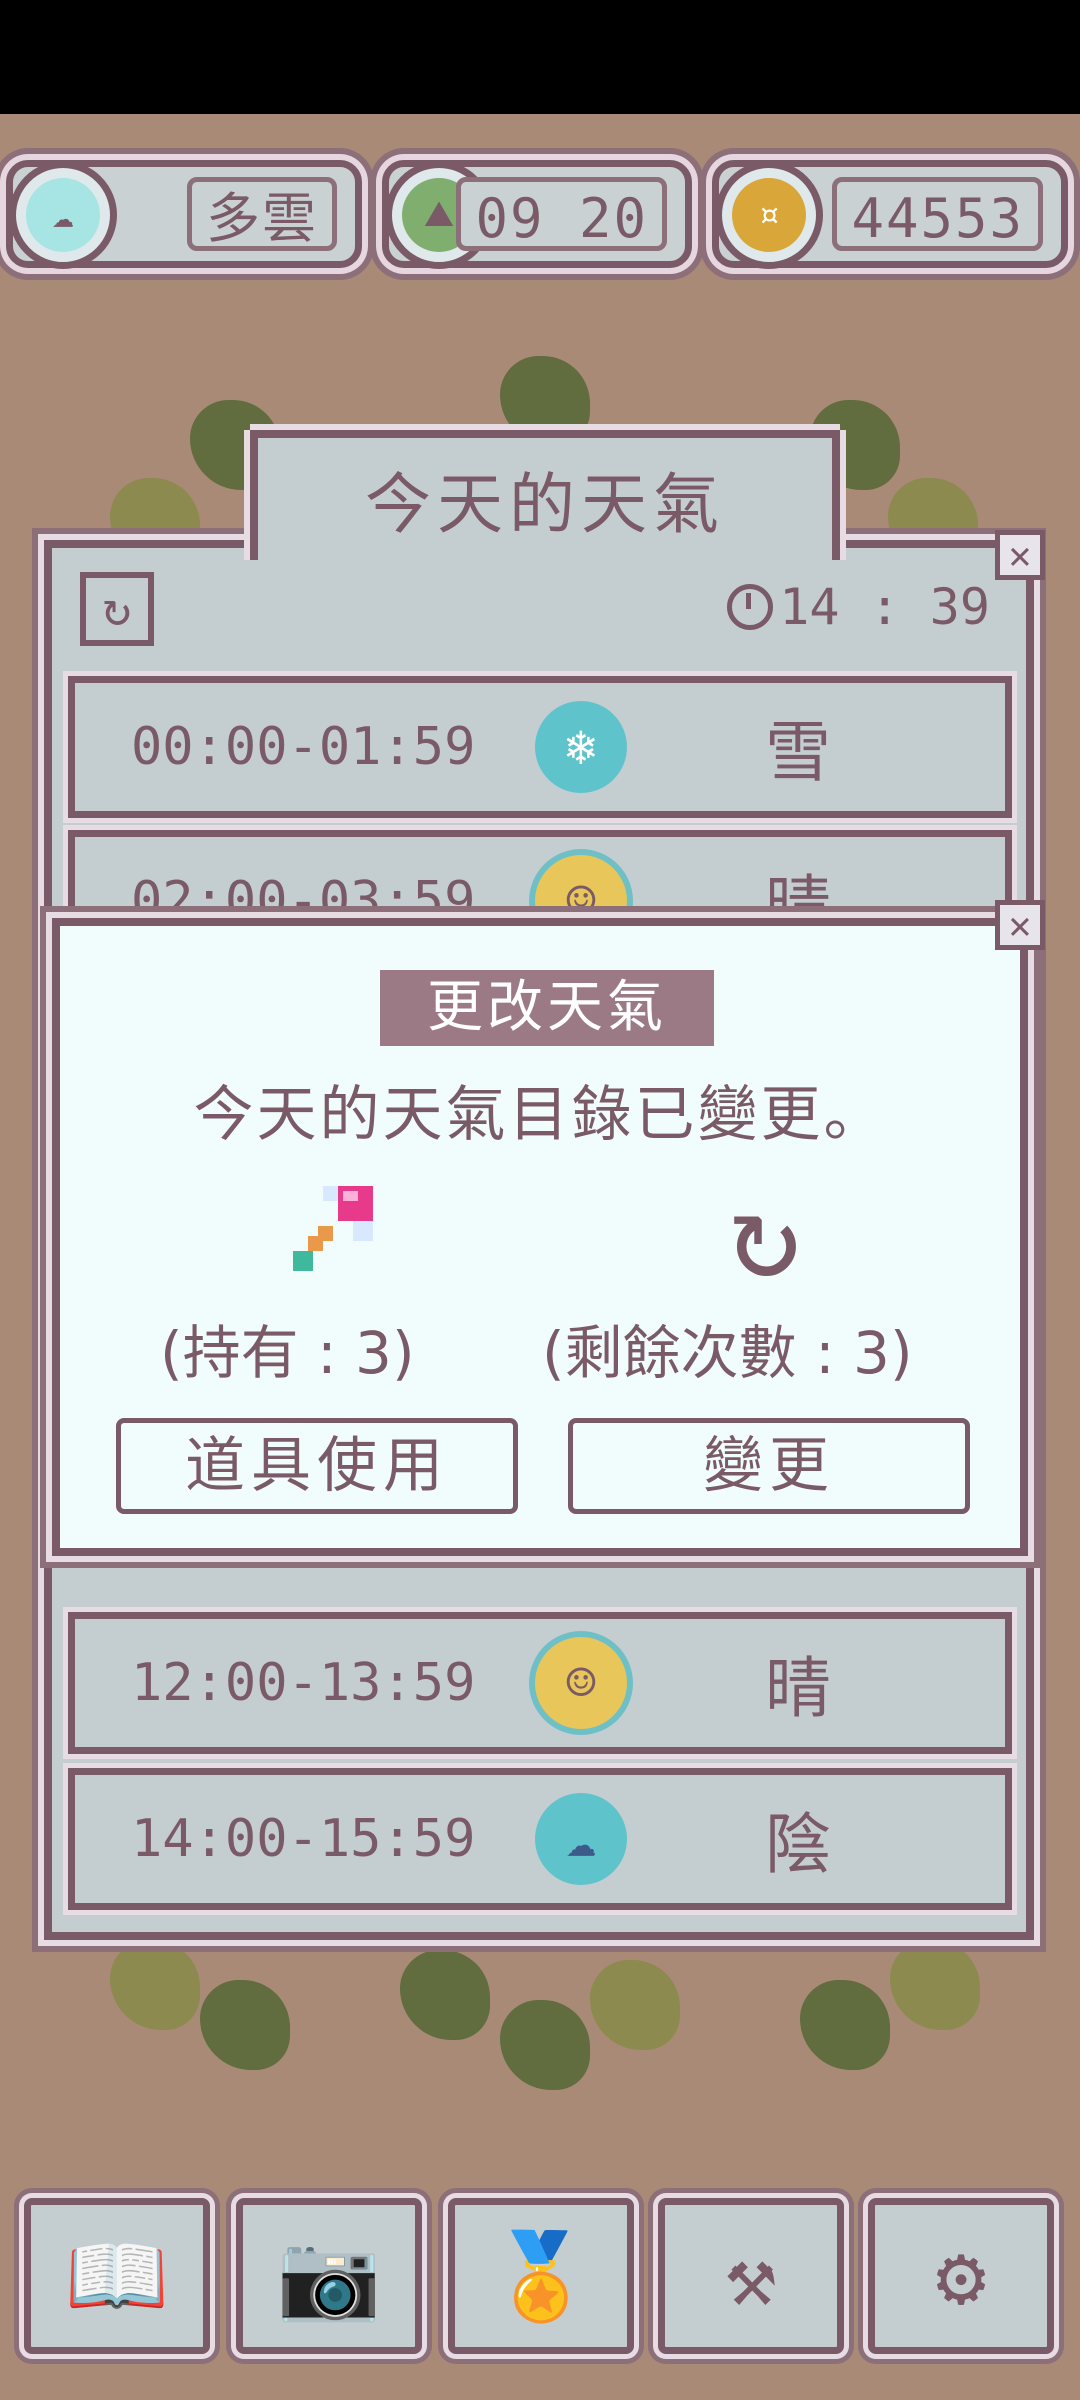 This screenshot has height=2400, width=1080. I want to click on cloud-icon: ☁, so click(581, 1839).